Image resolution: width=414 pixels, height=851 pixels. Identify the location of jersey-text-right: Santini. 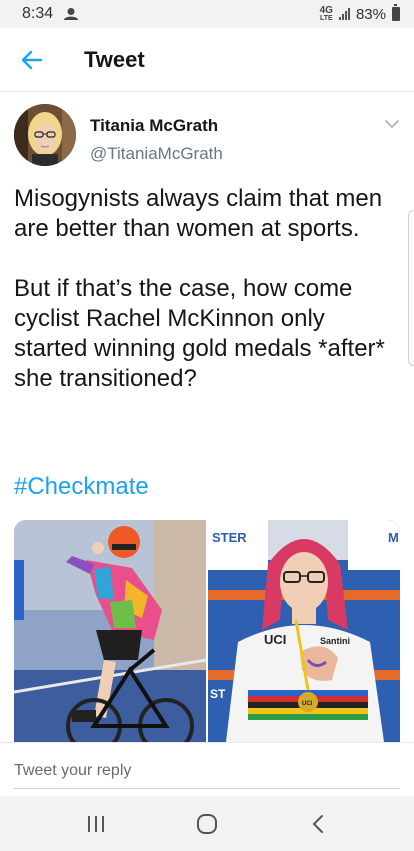
(335, 641).